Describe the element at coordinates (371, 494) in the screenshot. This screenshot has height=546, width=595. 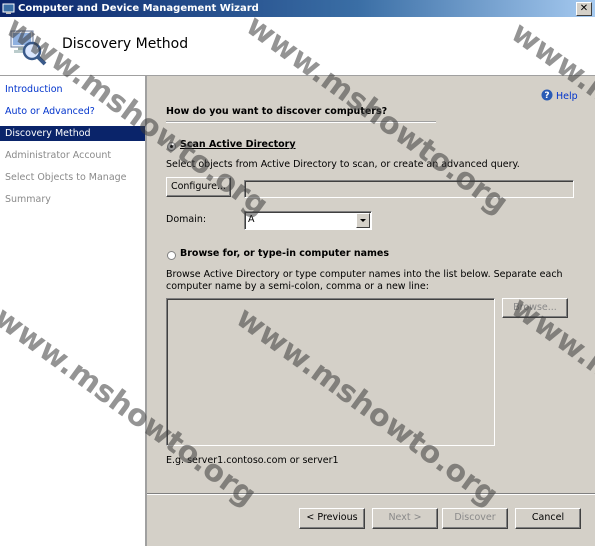
I see `footer-divider` at that location.